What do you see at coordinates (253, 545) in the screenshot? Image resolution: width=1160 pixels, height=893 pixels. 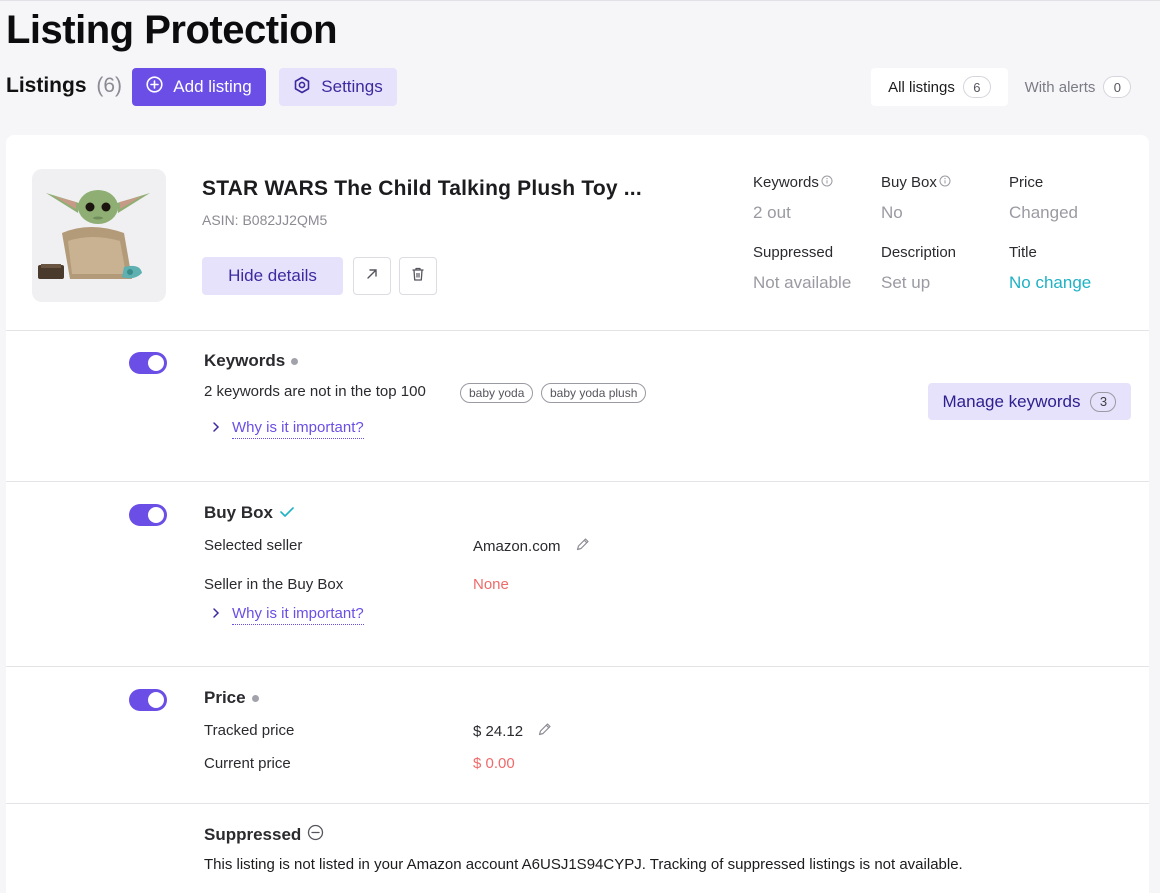 I see `selected-seller-label: Selected seller` at bounding box center [253, 545].